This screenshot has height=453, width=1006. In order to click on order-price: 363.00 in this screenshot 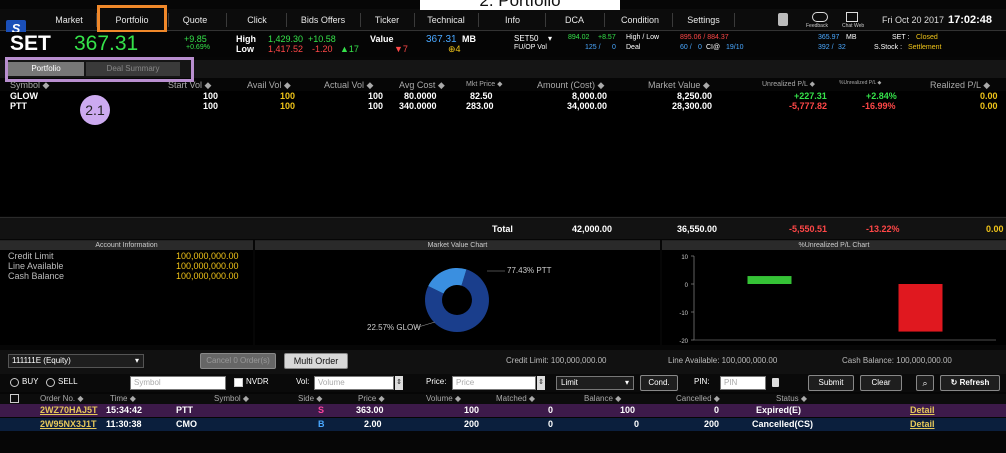, I will do `click(370, 410)`.